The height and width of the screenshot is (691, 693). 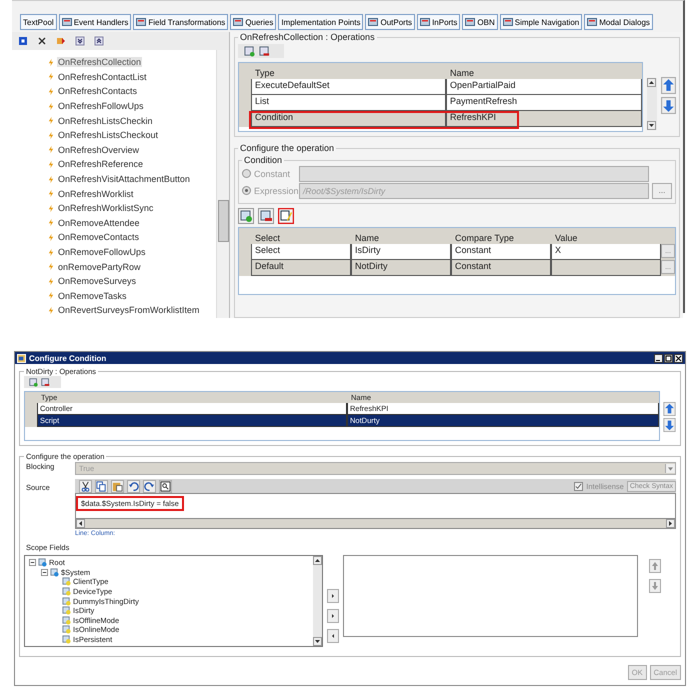 What do you see at coordinates (61, 41) in the screenshot?
I see `event-icon` at bounding box center [61, 41].